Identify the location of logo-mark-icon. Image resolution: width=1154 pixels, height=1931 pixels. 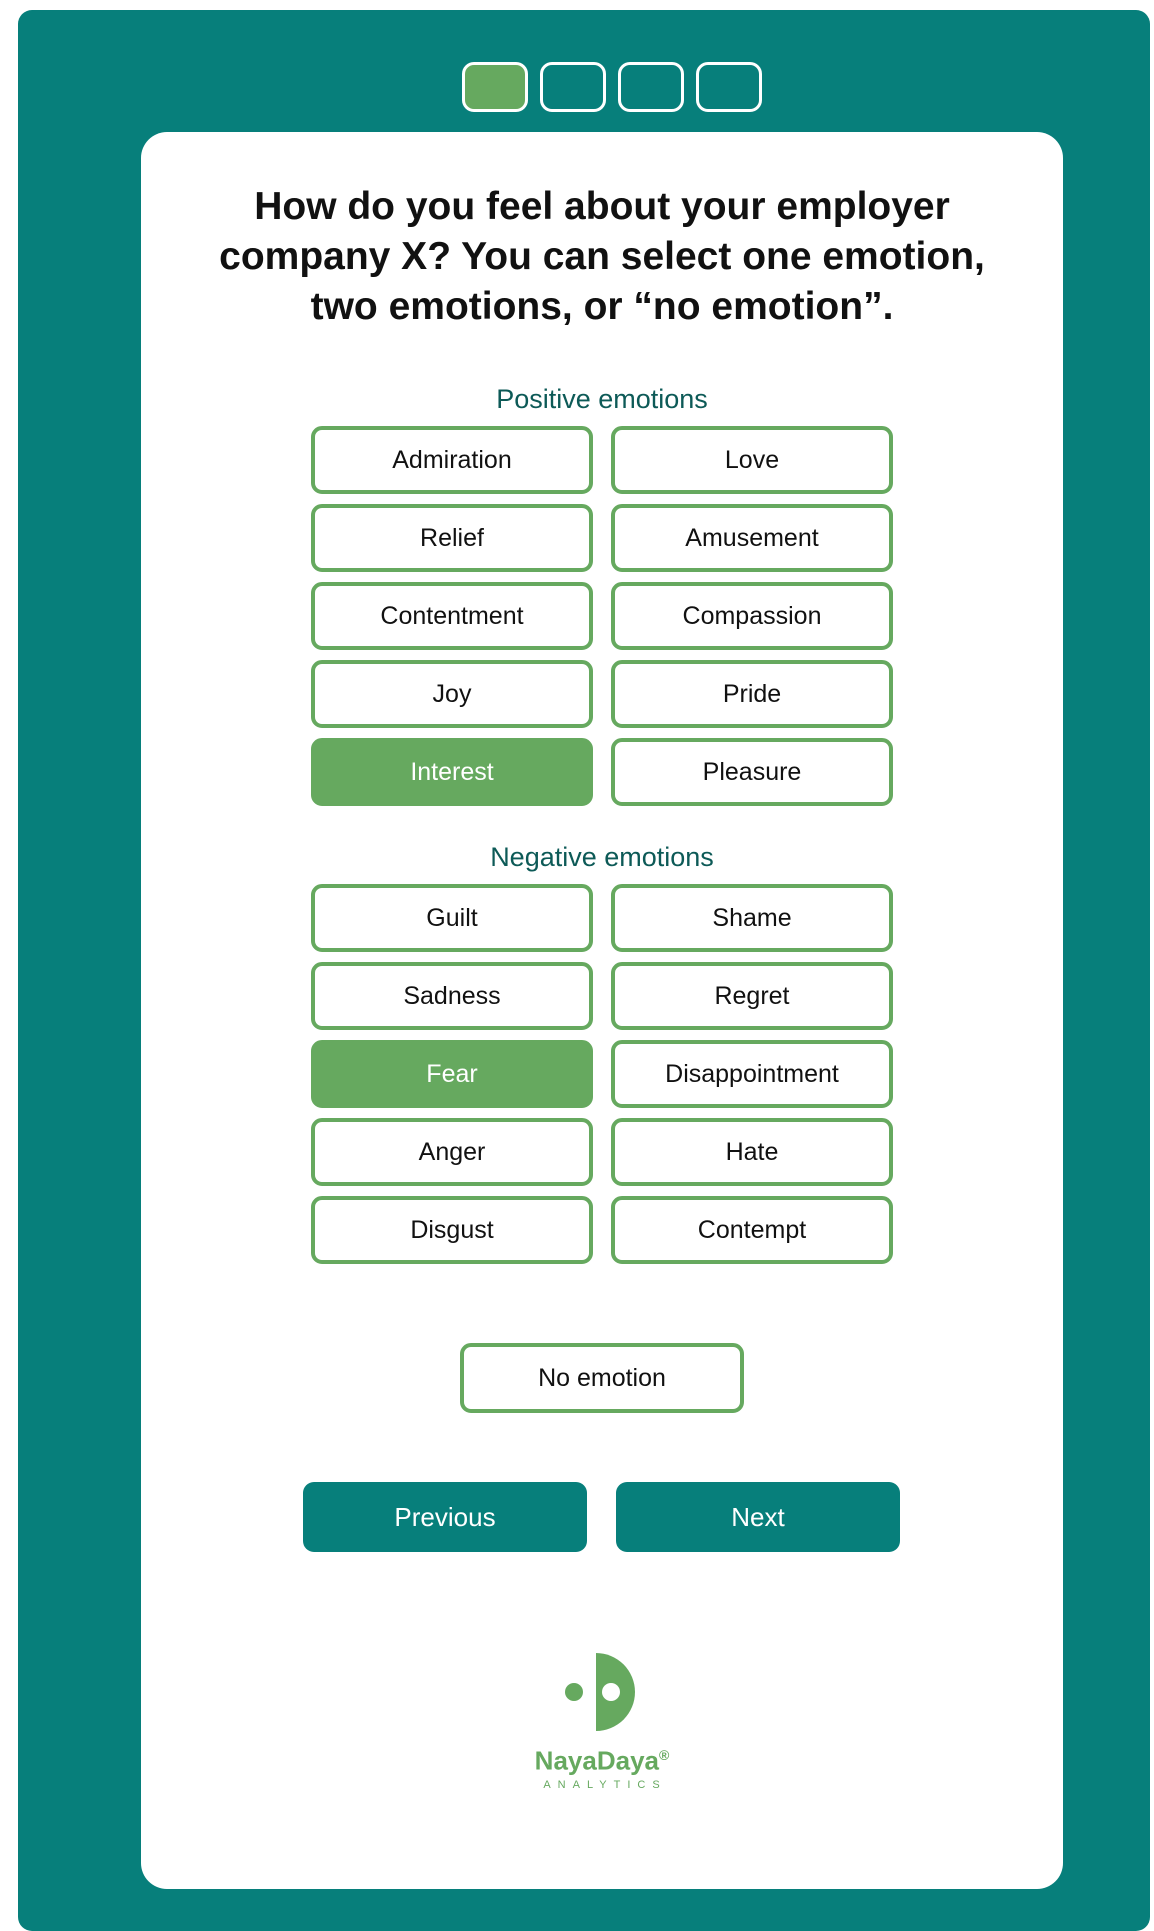
(600, 1692).